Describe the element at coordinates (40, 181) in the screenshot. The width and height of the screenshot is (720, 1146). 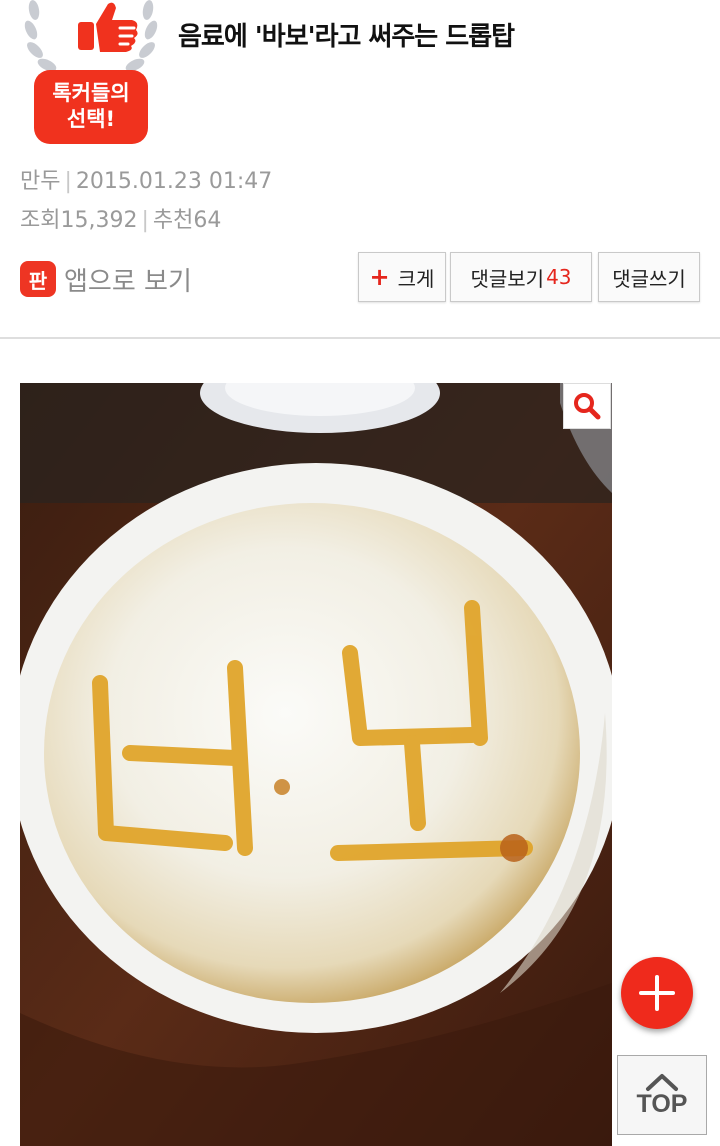
I see `author-name: 만두` at that location.